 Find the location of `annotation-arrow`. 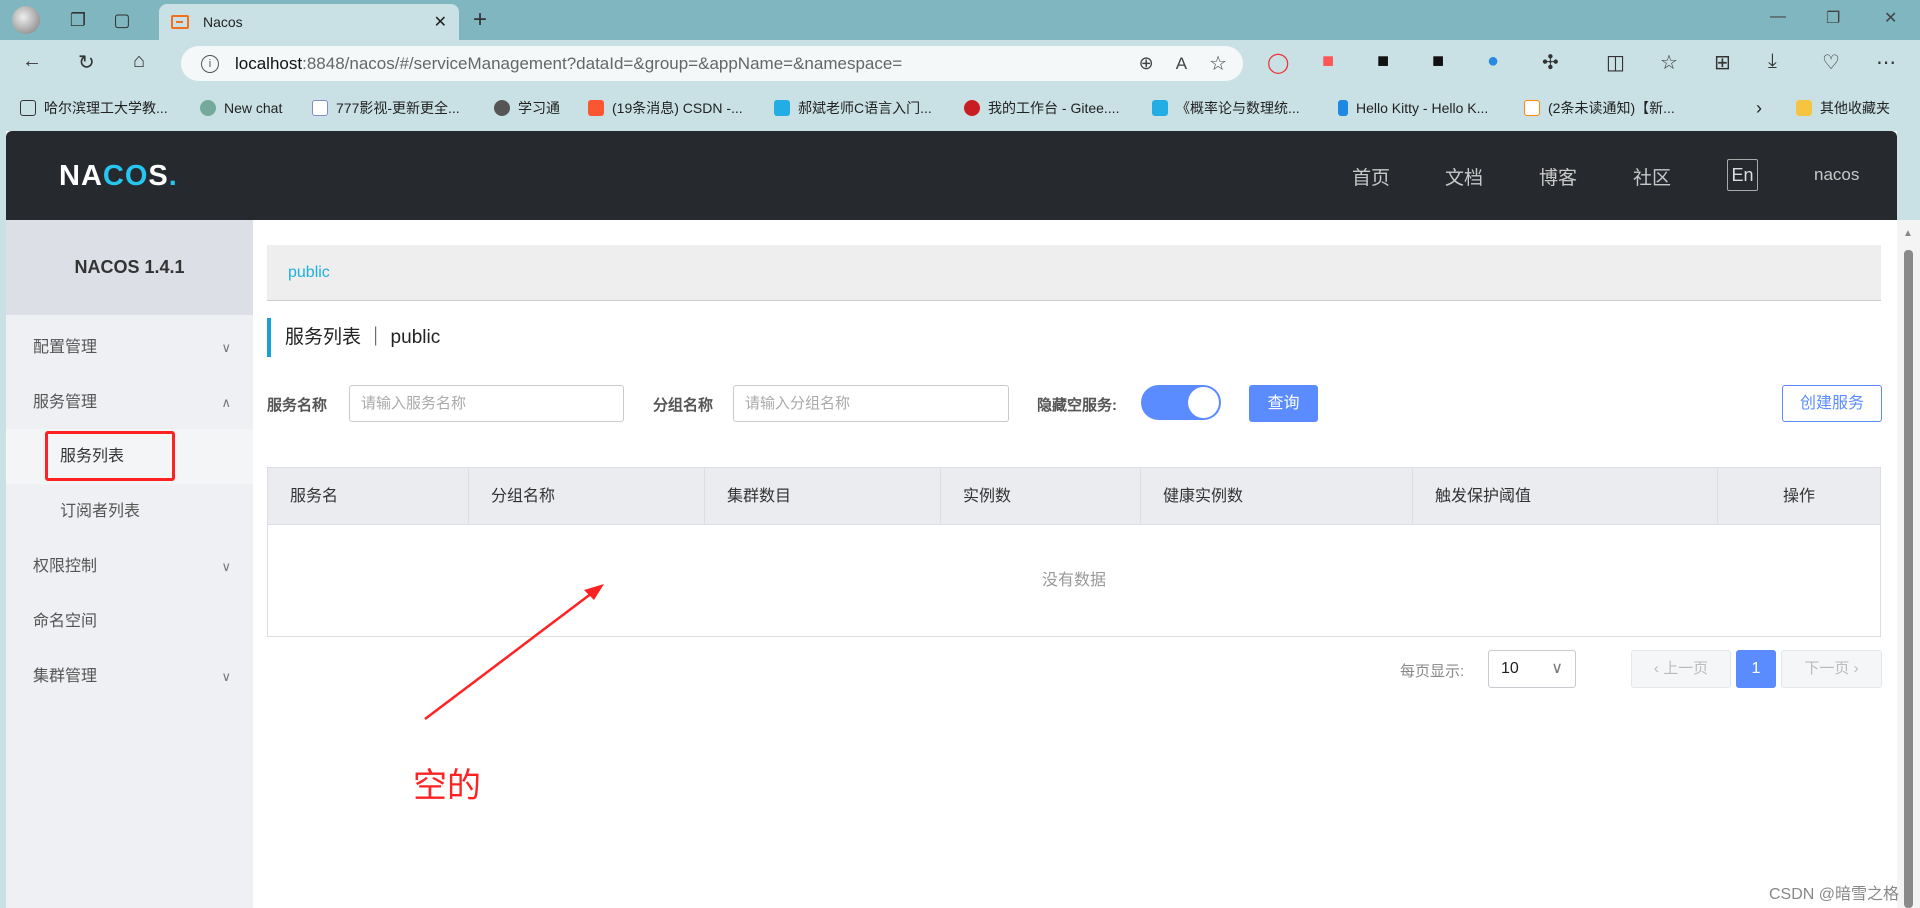

annotation-arrow is located at coordinates (514, 652).